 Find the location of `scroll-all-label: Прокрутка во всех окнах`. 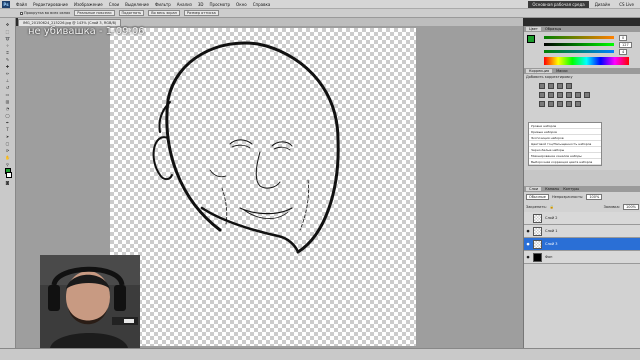

scroll-all-label: Прокрутка во всех окнах is located at coordinates (47, 13).